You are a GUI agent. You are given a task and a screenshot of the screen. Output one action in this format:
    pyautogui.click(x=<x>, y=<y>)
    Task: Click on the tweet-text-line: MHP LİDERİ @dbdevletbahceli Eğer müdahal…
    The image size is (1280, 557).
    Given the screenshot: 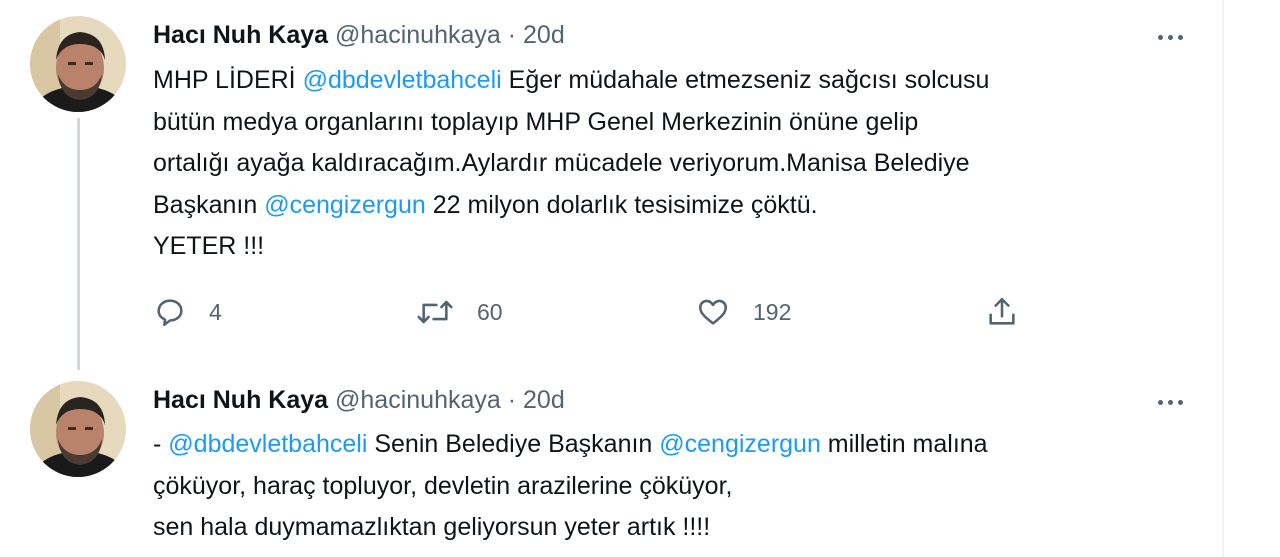 What is the action you would take?
    pyautogui.click(x=571, y=81)
    